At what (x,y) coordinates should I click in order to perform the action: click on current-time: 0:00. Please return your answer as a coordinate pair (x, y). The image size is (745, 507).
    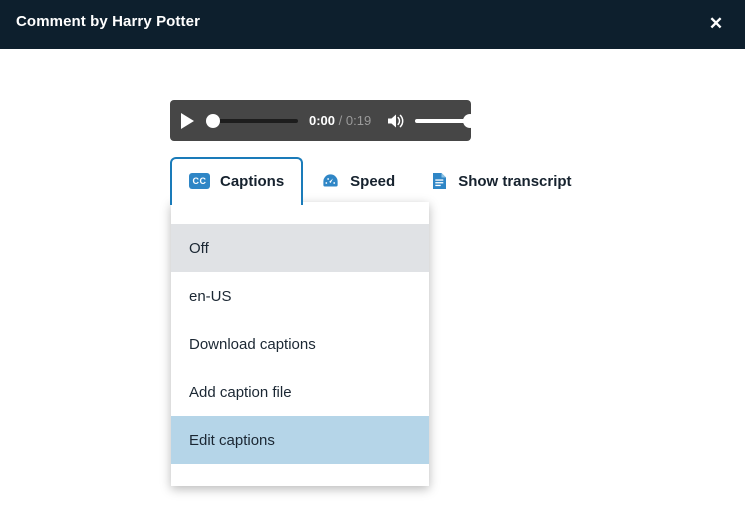
    Looking at the image, I should click on (322, 120).